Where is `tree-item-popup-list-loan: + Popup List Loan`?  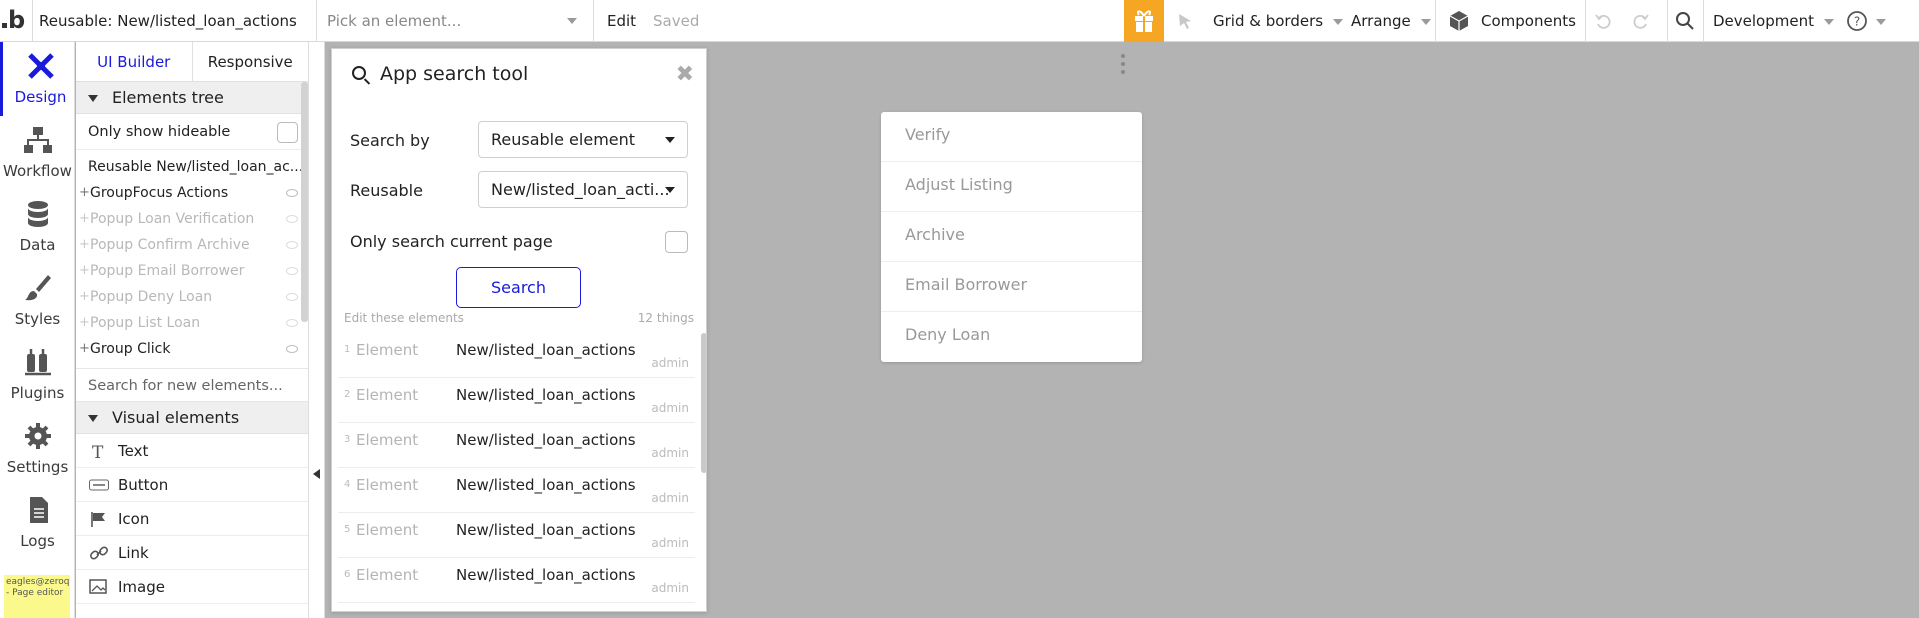
tree-item-popup-list-loan: + Popup List Loan is located at coordinates (192, 323).